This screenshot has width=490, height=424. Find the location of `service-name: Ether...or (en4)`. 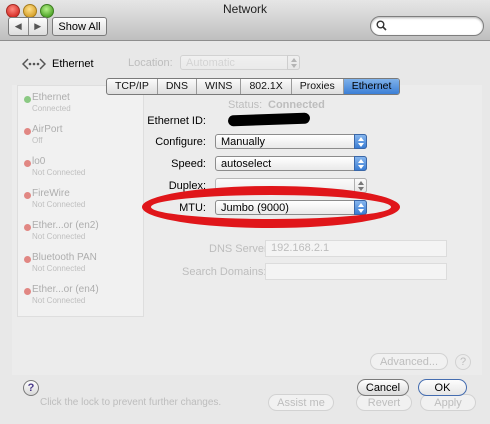

service-name: Ether...or (en4) is located at coordinates (65, 289).